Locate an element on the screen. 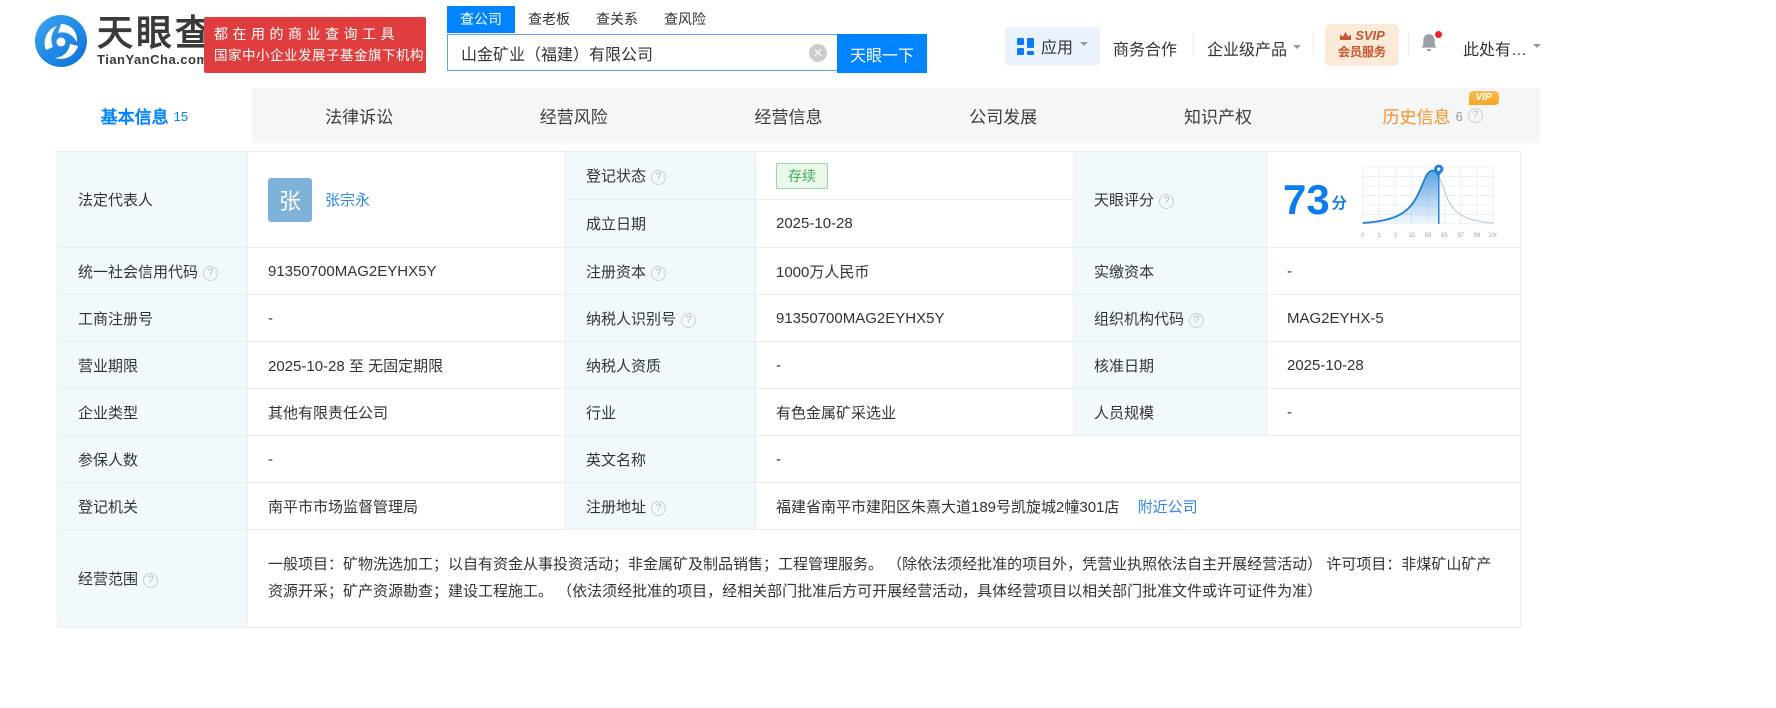 Image resolution: width=1776 pixels, height=708 pixels. tab-label: 法律诉讼 is located at coordinates (359, 117).